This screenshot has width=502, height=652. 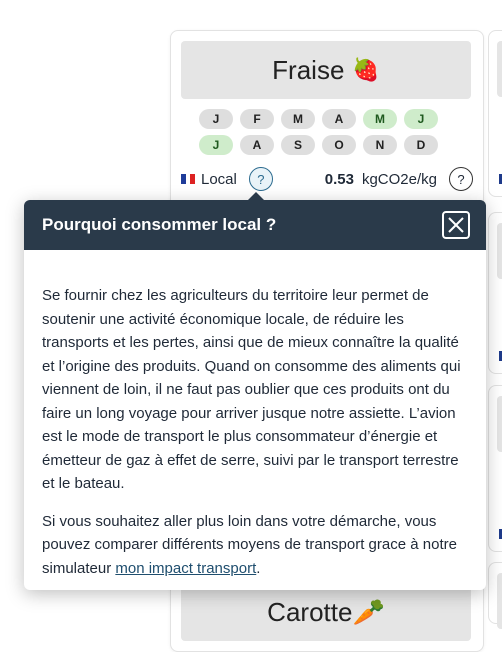 What do you see at coordinates (339, 145) in the screenshot?
I see `month-chip: O` at bounding box center [339, 145].